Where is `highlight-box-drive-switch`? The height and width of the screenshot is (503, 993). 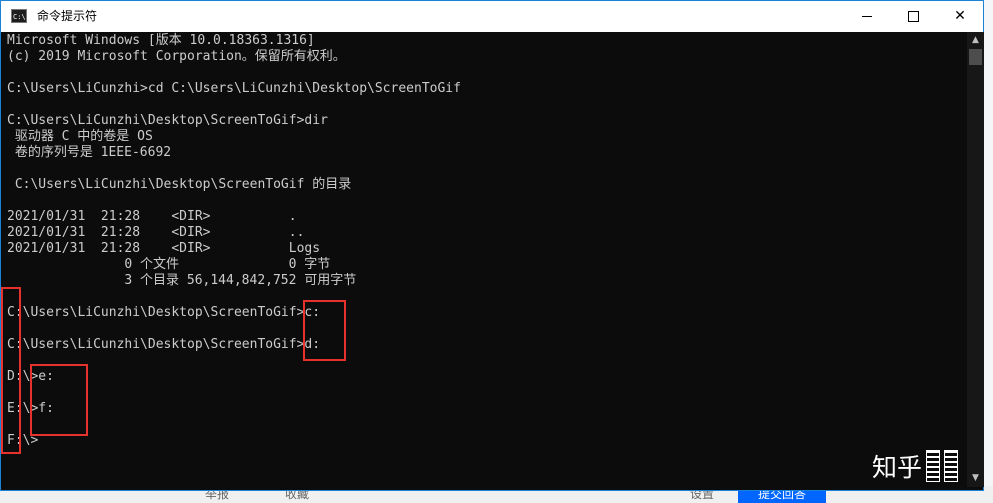
highlight-box-drive-switch is located at coordinates (59, 400).